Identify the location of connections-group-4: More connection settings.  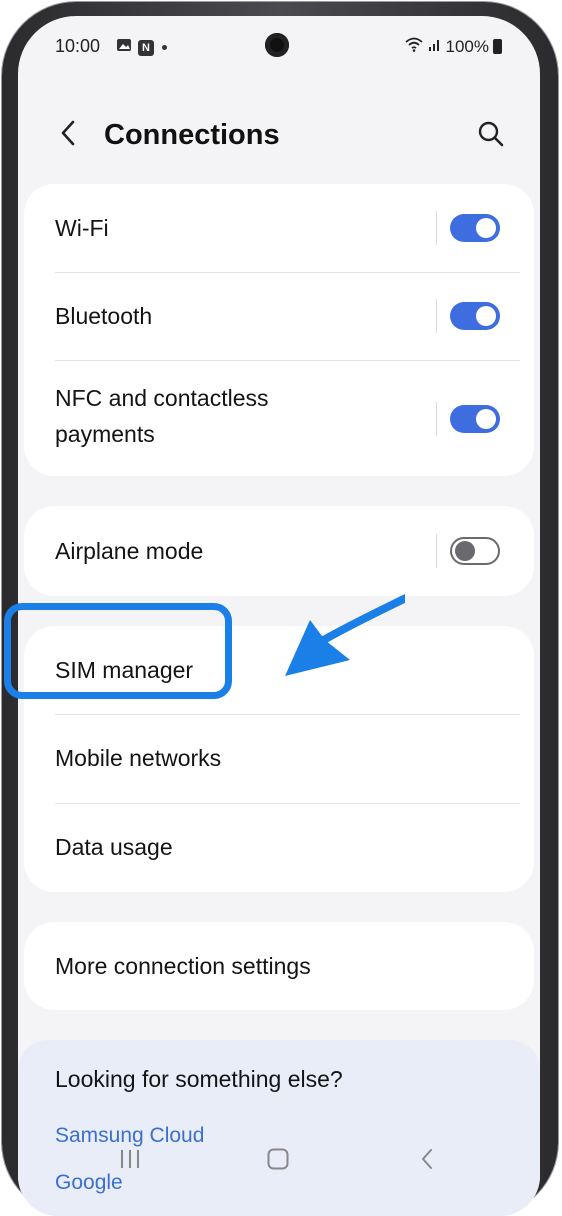
(279, 966).